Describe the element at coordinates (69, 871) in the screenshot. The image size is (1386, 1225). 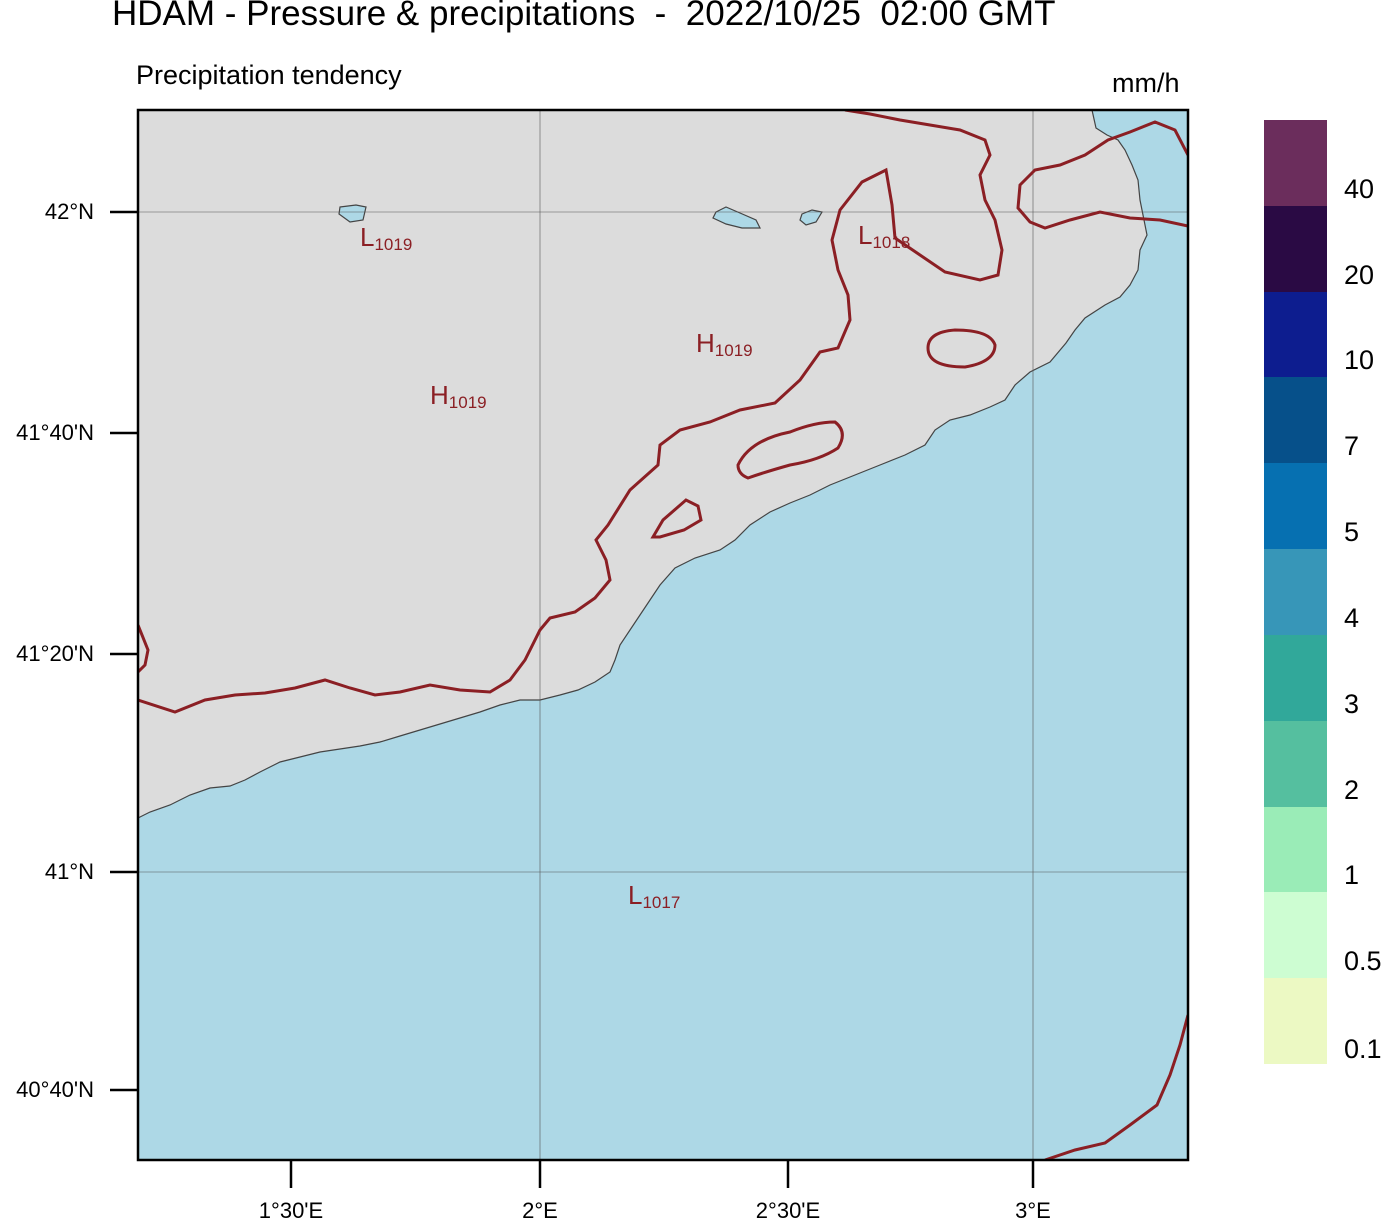
I see `lat-label-41n: 41°N` at that location.